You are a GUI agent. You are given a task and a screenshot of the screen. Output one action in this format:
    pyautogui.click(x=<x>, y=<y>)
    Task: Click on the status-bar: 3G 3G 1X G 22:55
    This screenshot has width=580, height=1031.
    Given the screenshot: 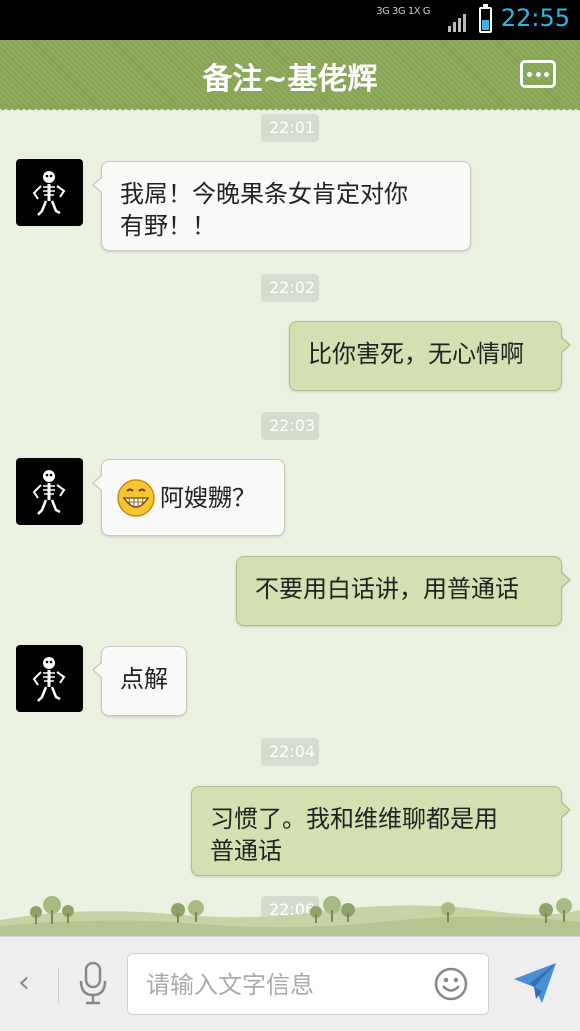 What is the action you would take?
    pyautogui.click(x=290, y=20)
    